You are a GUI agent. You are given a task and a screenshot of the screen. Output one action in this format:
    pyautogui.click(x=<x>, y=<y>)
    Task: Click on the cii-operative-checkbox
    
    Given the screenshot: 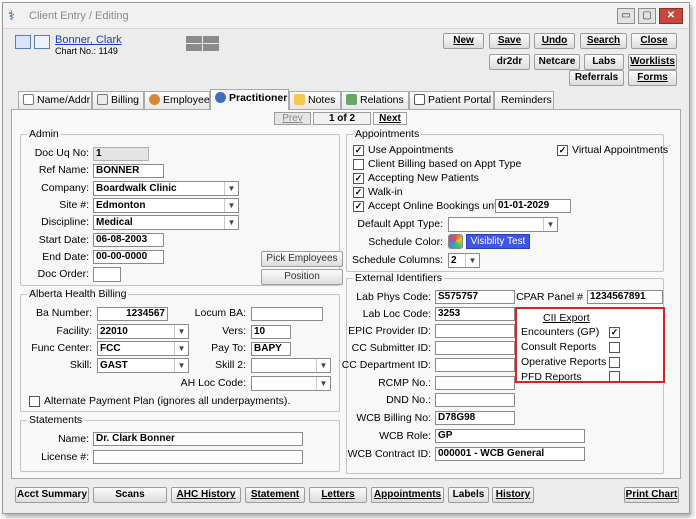 What is the action you would take?
    pyautogui.click(x=614, y=362)
    